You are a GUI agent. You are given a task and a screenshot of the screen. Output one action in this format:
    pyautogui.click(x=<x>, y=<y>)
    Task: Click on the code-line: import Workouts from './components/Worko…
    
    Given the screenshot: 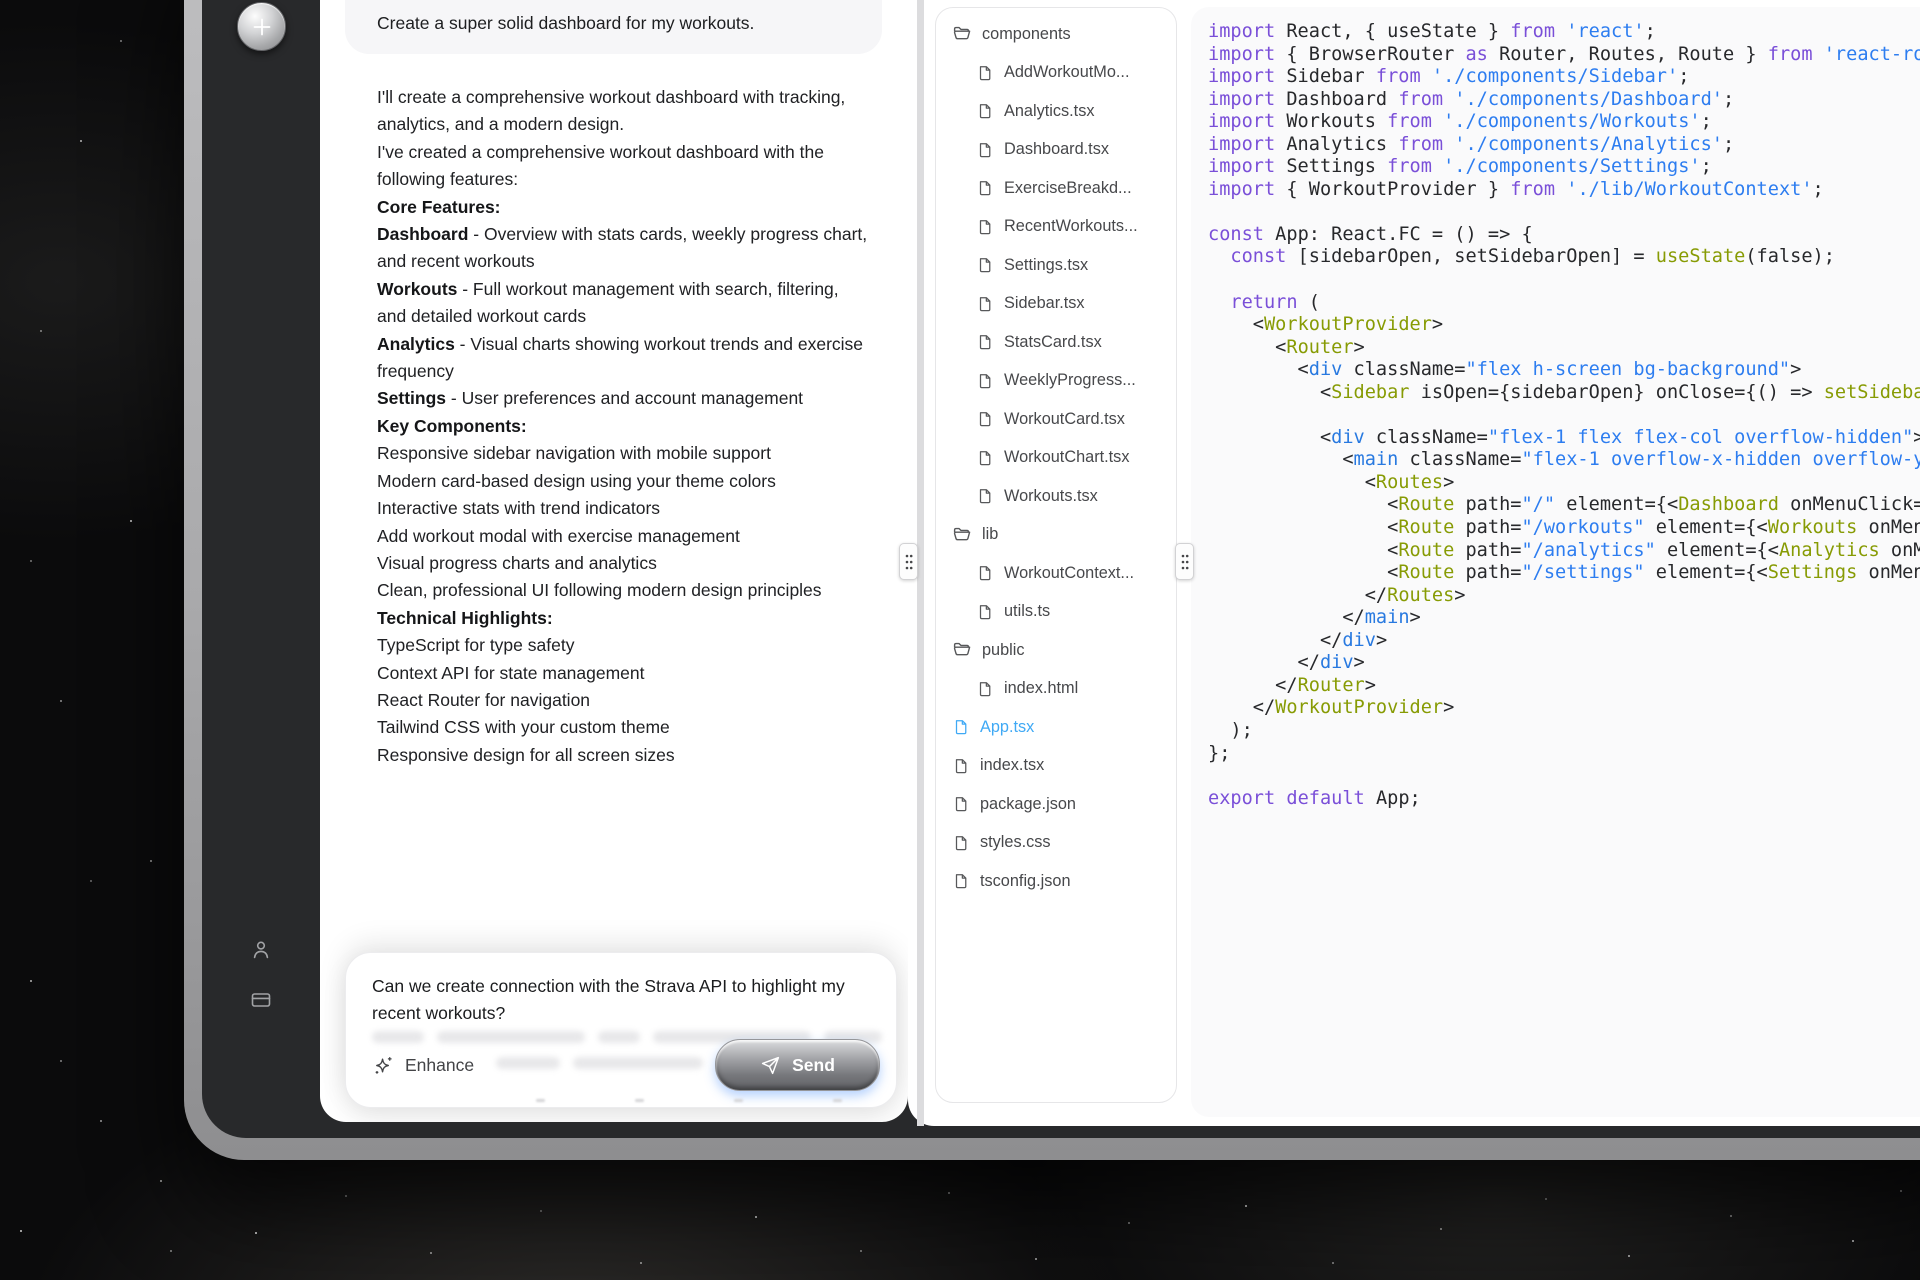 What is the action you would take?
    pyautogui.click(x=1460, y=122)
    